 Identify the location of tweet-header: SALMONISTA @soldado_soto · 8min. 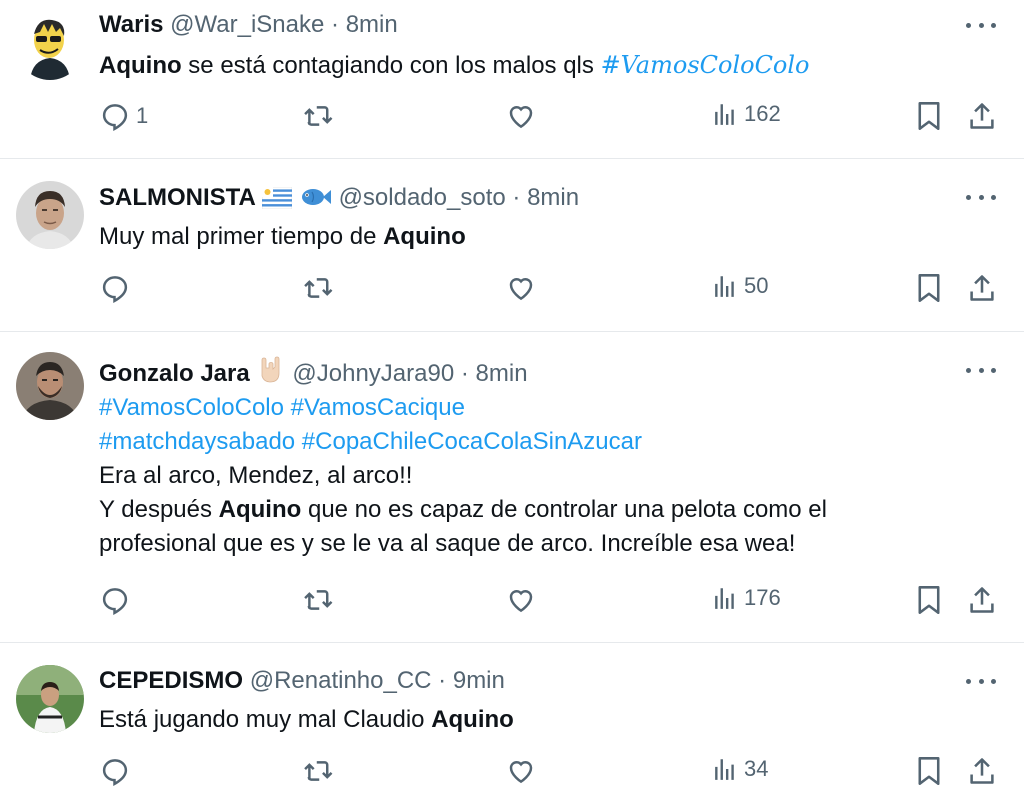
(339, 200).